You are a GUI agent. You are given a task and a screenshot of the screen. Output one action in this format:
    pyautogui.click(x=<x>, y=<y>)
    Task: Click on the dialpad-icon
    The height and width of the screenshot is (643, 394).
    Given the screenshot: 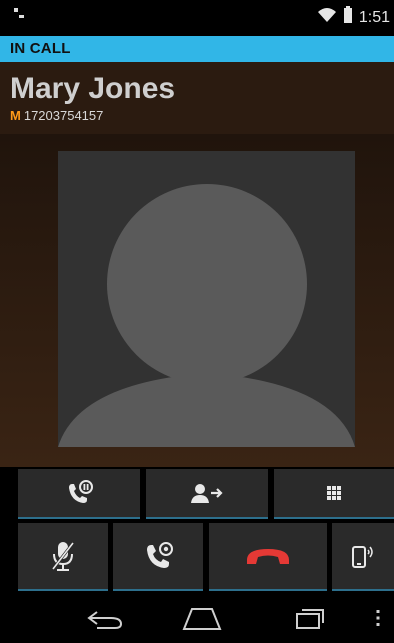 What is the action you would take?
    pyautogui.click(x=334, y=493)
    